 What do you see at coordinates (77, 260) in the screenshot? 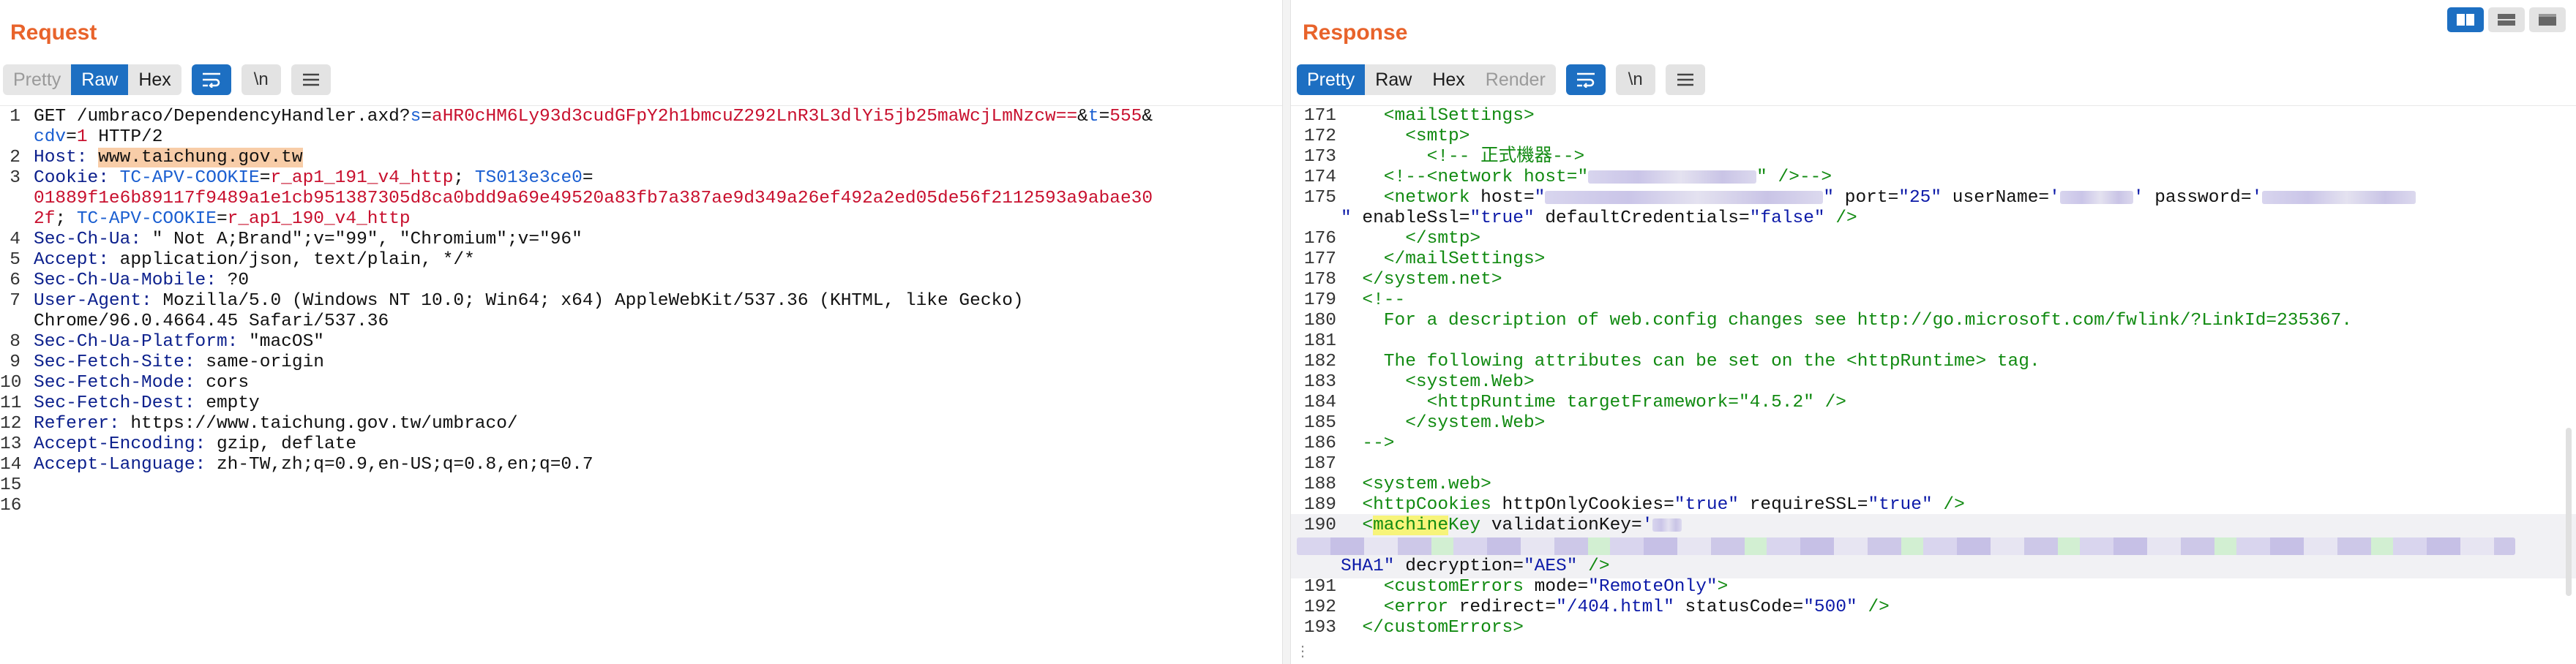
I see `code-token: Accept:` at bounding box center [77, 260].